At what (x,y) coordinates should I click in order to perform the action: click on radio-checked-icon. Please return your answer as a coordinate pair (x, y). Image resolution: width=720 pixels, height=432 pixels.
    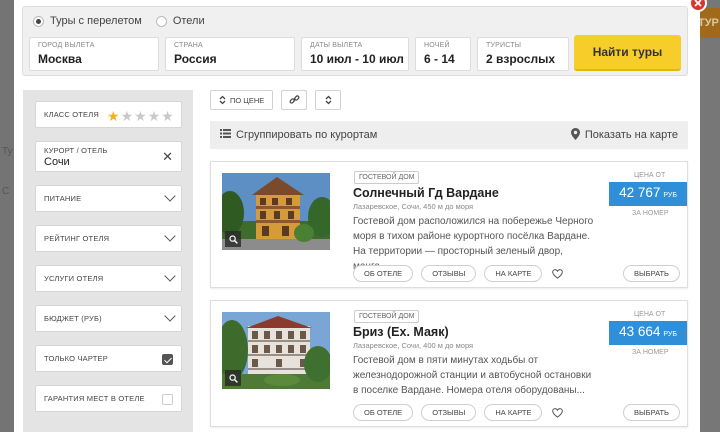
    Looking at the image, I should click on (38, 21).